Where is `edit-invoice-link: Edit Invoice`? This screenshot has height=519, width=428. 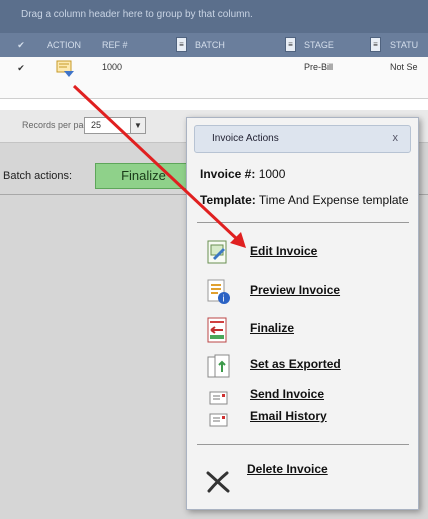
edit-invoice-link: Edit Invoice is located at coordinates (283, 251).